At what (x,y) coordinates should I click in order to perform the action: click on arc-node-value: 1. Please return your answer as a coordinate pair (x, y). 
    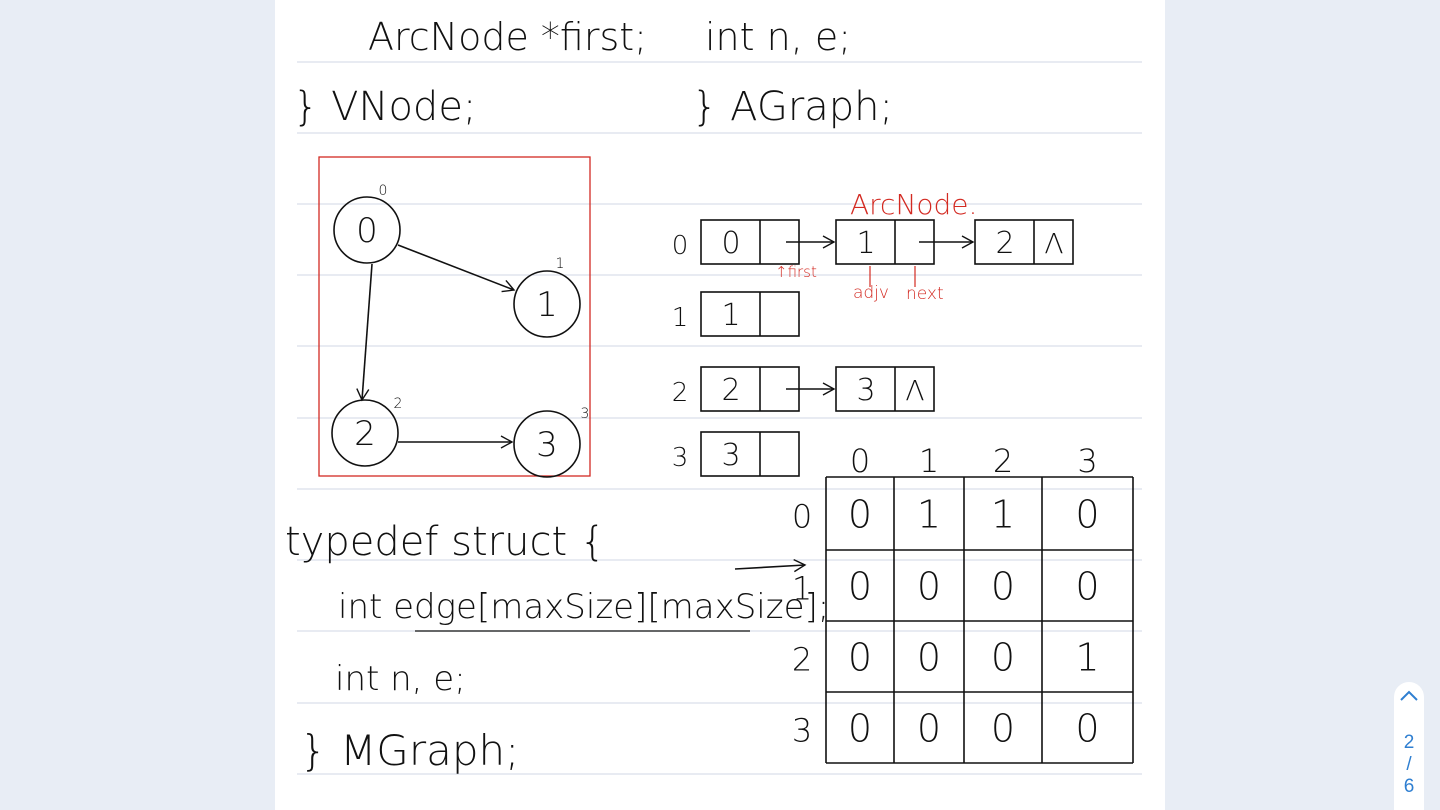
    Looking at the image, I should click on (865, 243).